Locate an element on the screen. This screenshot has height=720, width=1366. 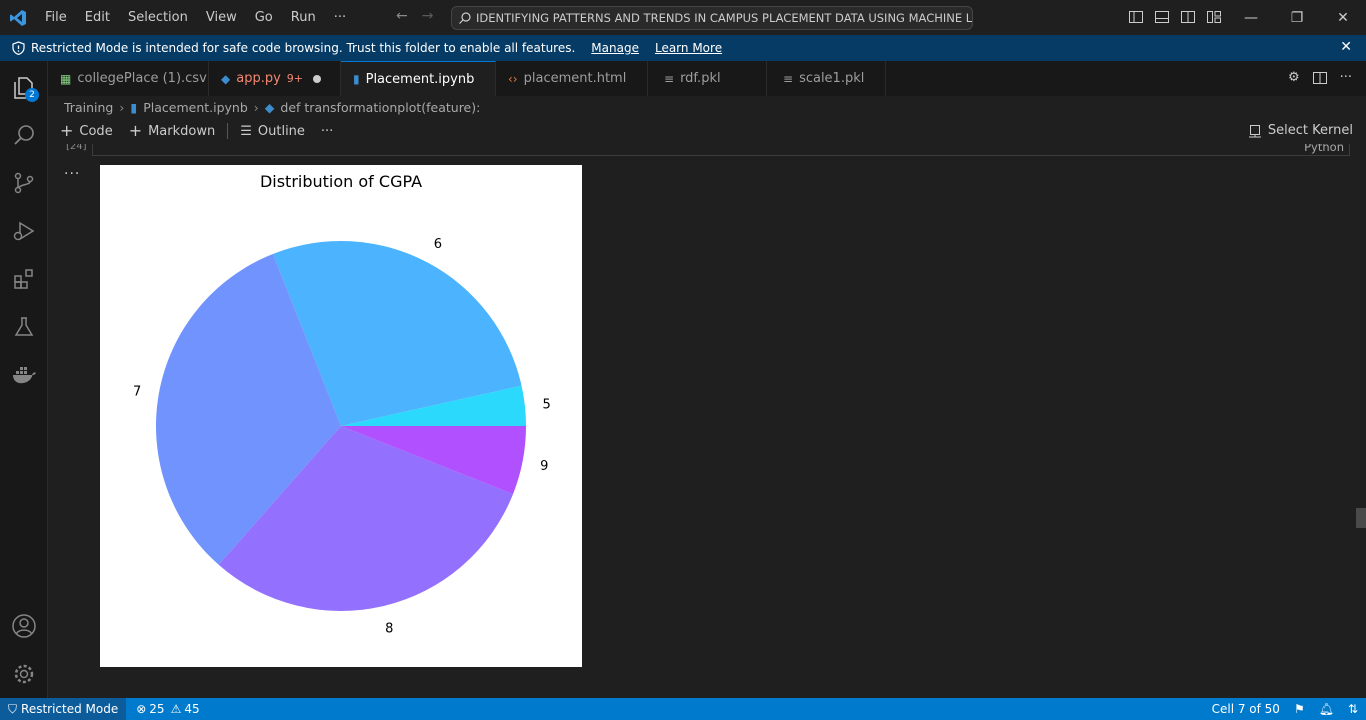
select-kernel-button: Select Kernel is located at coordinates (1300, 130).